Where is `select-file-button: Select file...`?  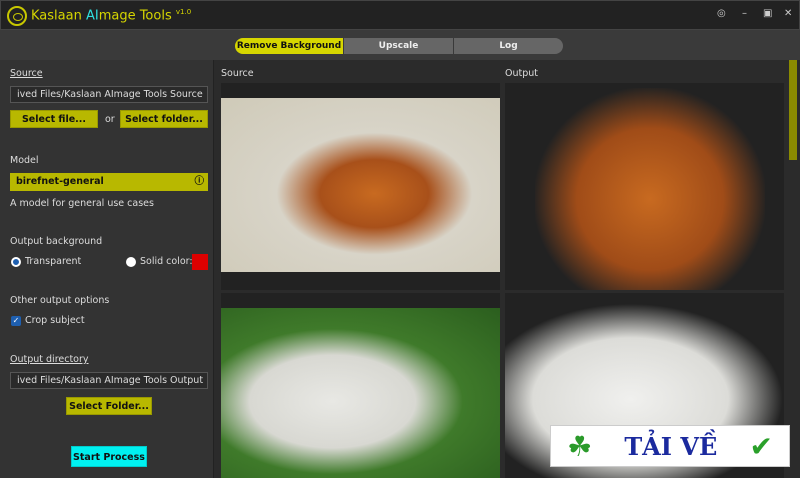
select-file-button: Select file... is located at coordinates (54, 119).